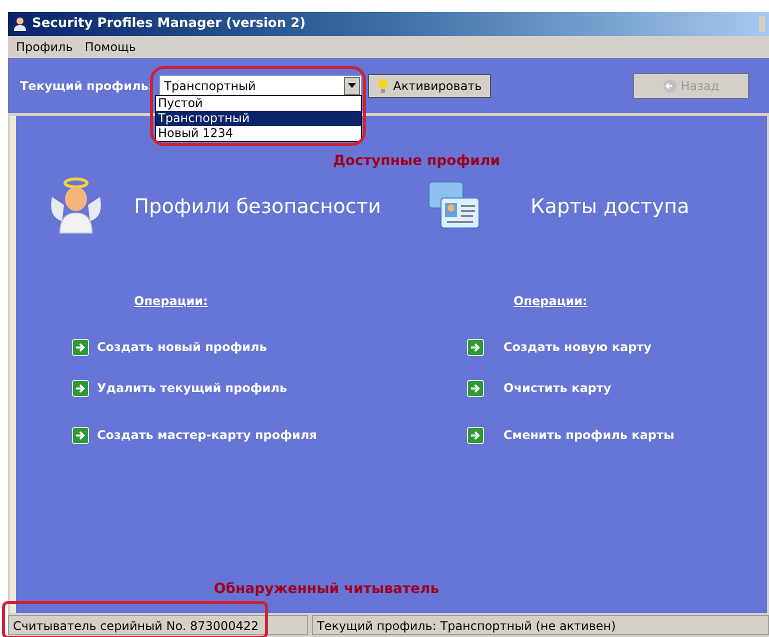 The height and width of the screenshot is (637, 769). What do you see at coordinates (20, 24) in the screenshot?
I see `users-icon` at bounding box center [20, 24].